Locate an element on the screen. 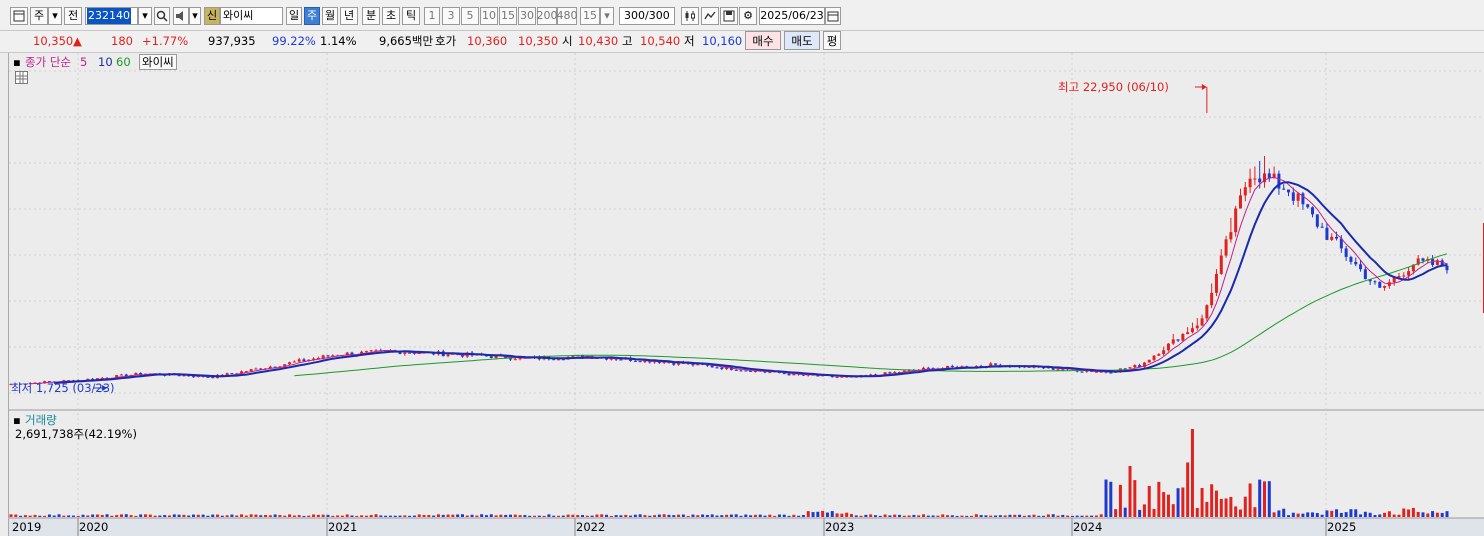  price-legend-marker: ▪ is located at coordinates (17, 62).